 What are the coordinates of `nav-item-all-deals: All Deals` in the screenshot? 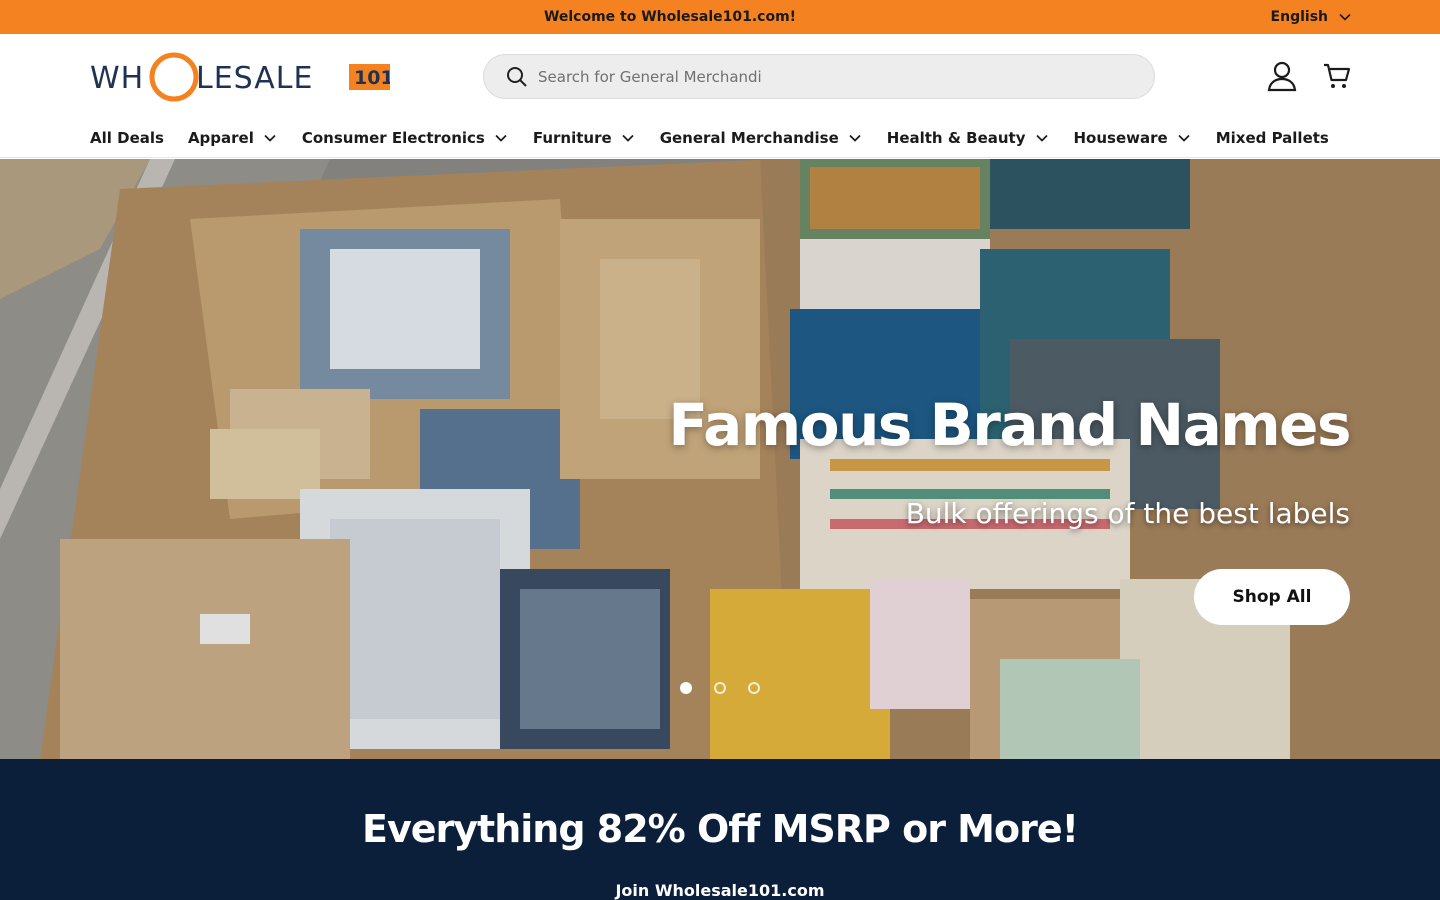 It's located at (127, 138).